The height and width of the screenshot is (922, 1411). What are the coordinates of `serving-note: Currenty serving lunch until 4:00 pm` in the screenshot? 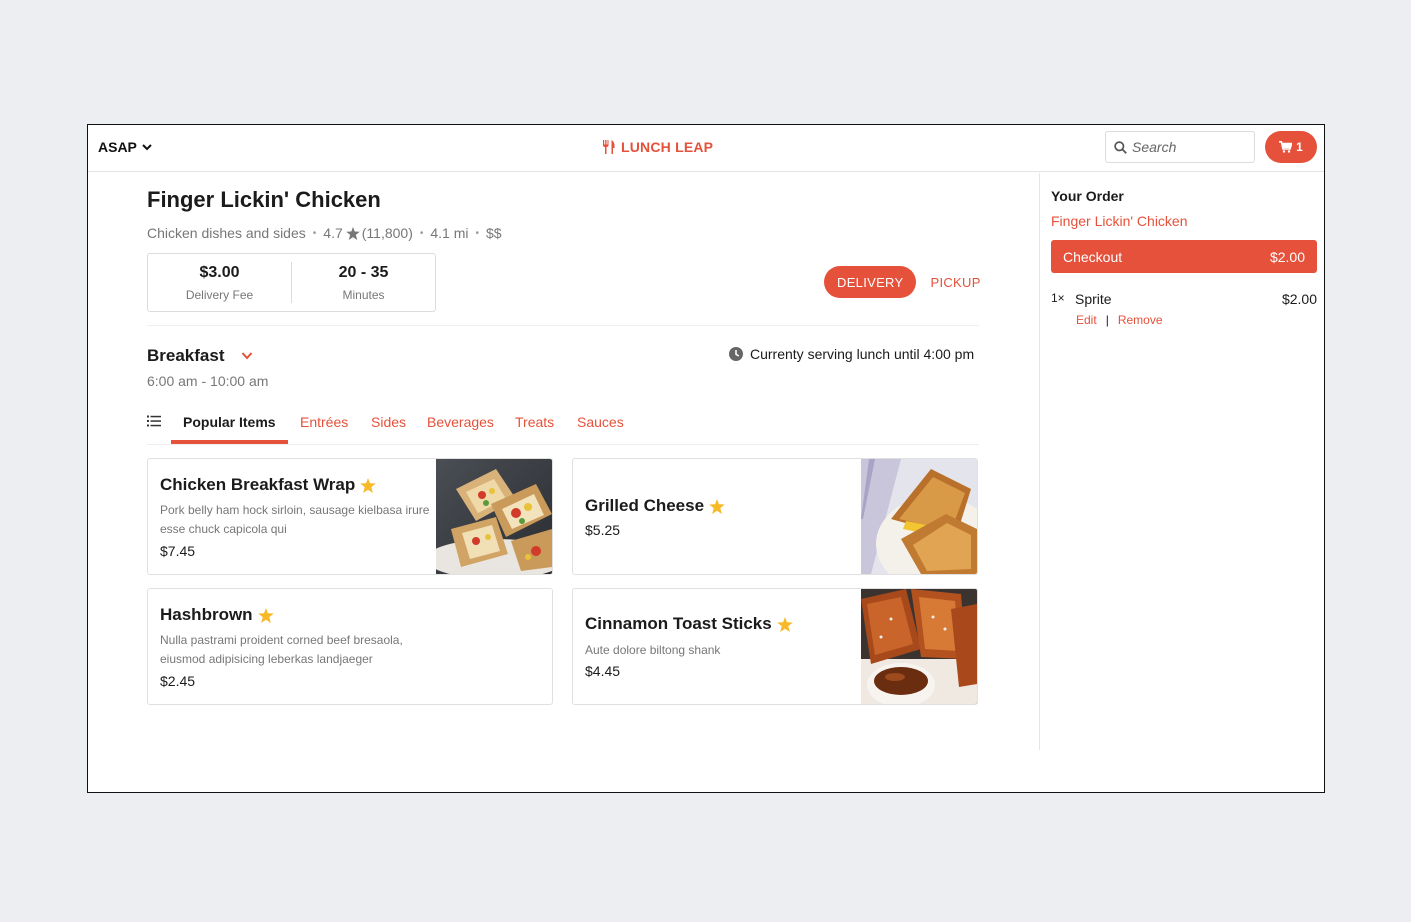 It's located at (851, 354).